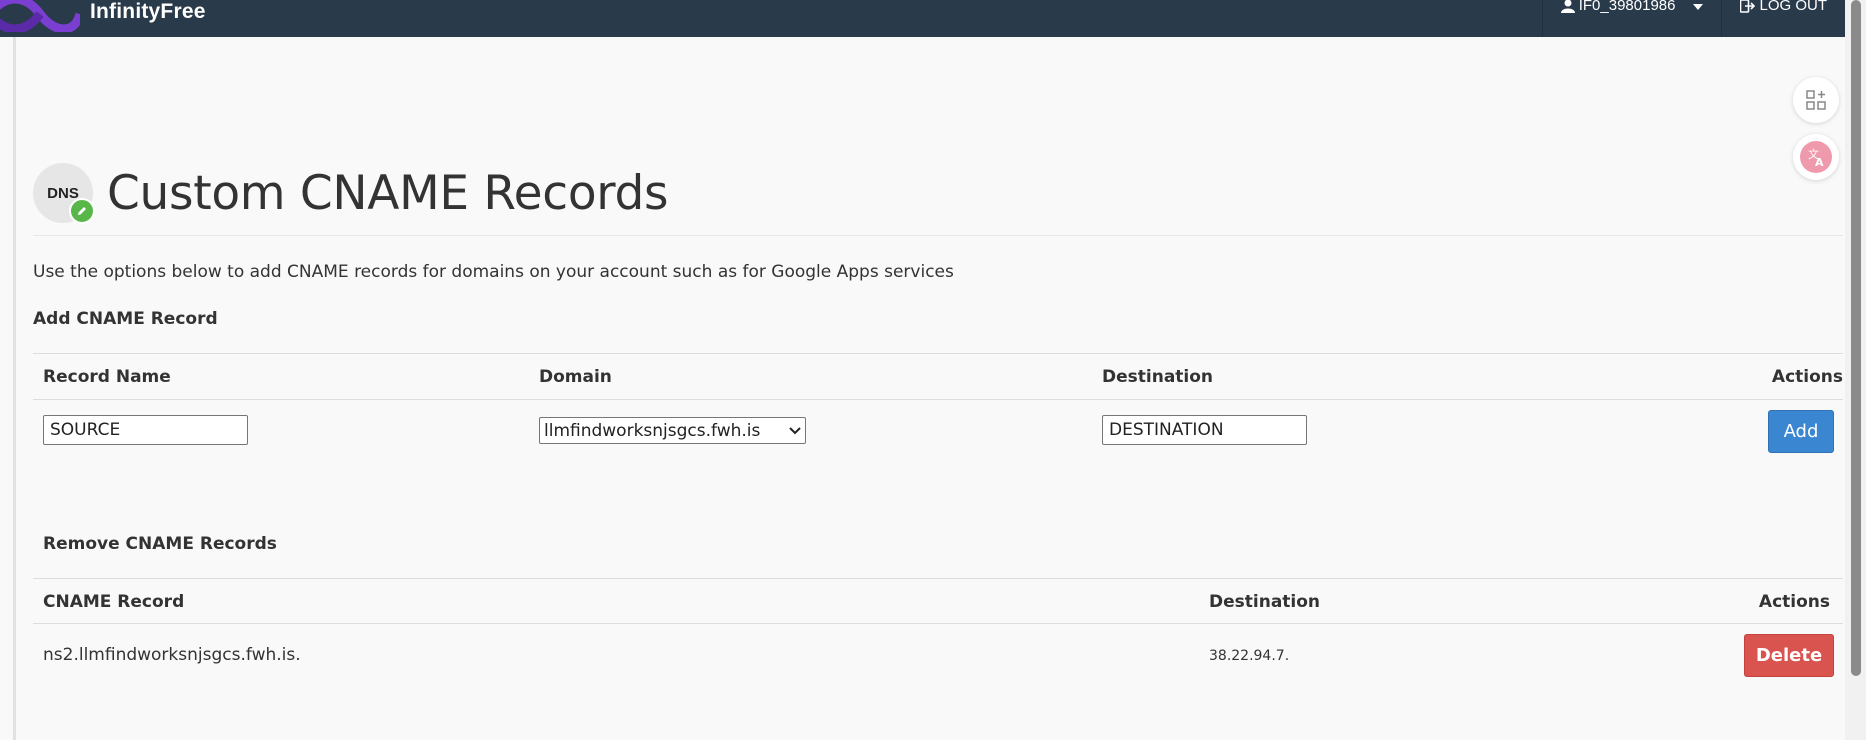 Image resolution: width=1866 pixels, height=740 pixels. I want to click on user-icon, so click(1567, 6).